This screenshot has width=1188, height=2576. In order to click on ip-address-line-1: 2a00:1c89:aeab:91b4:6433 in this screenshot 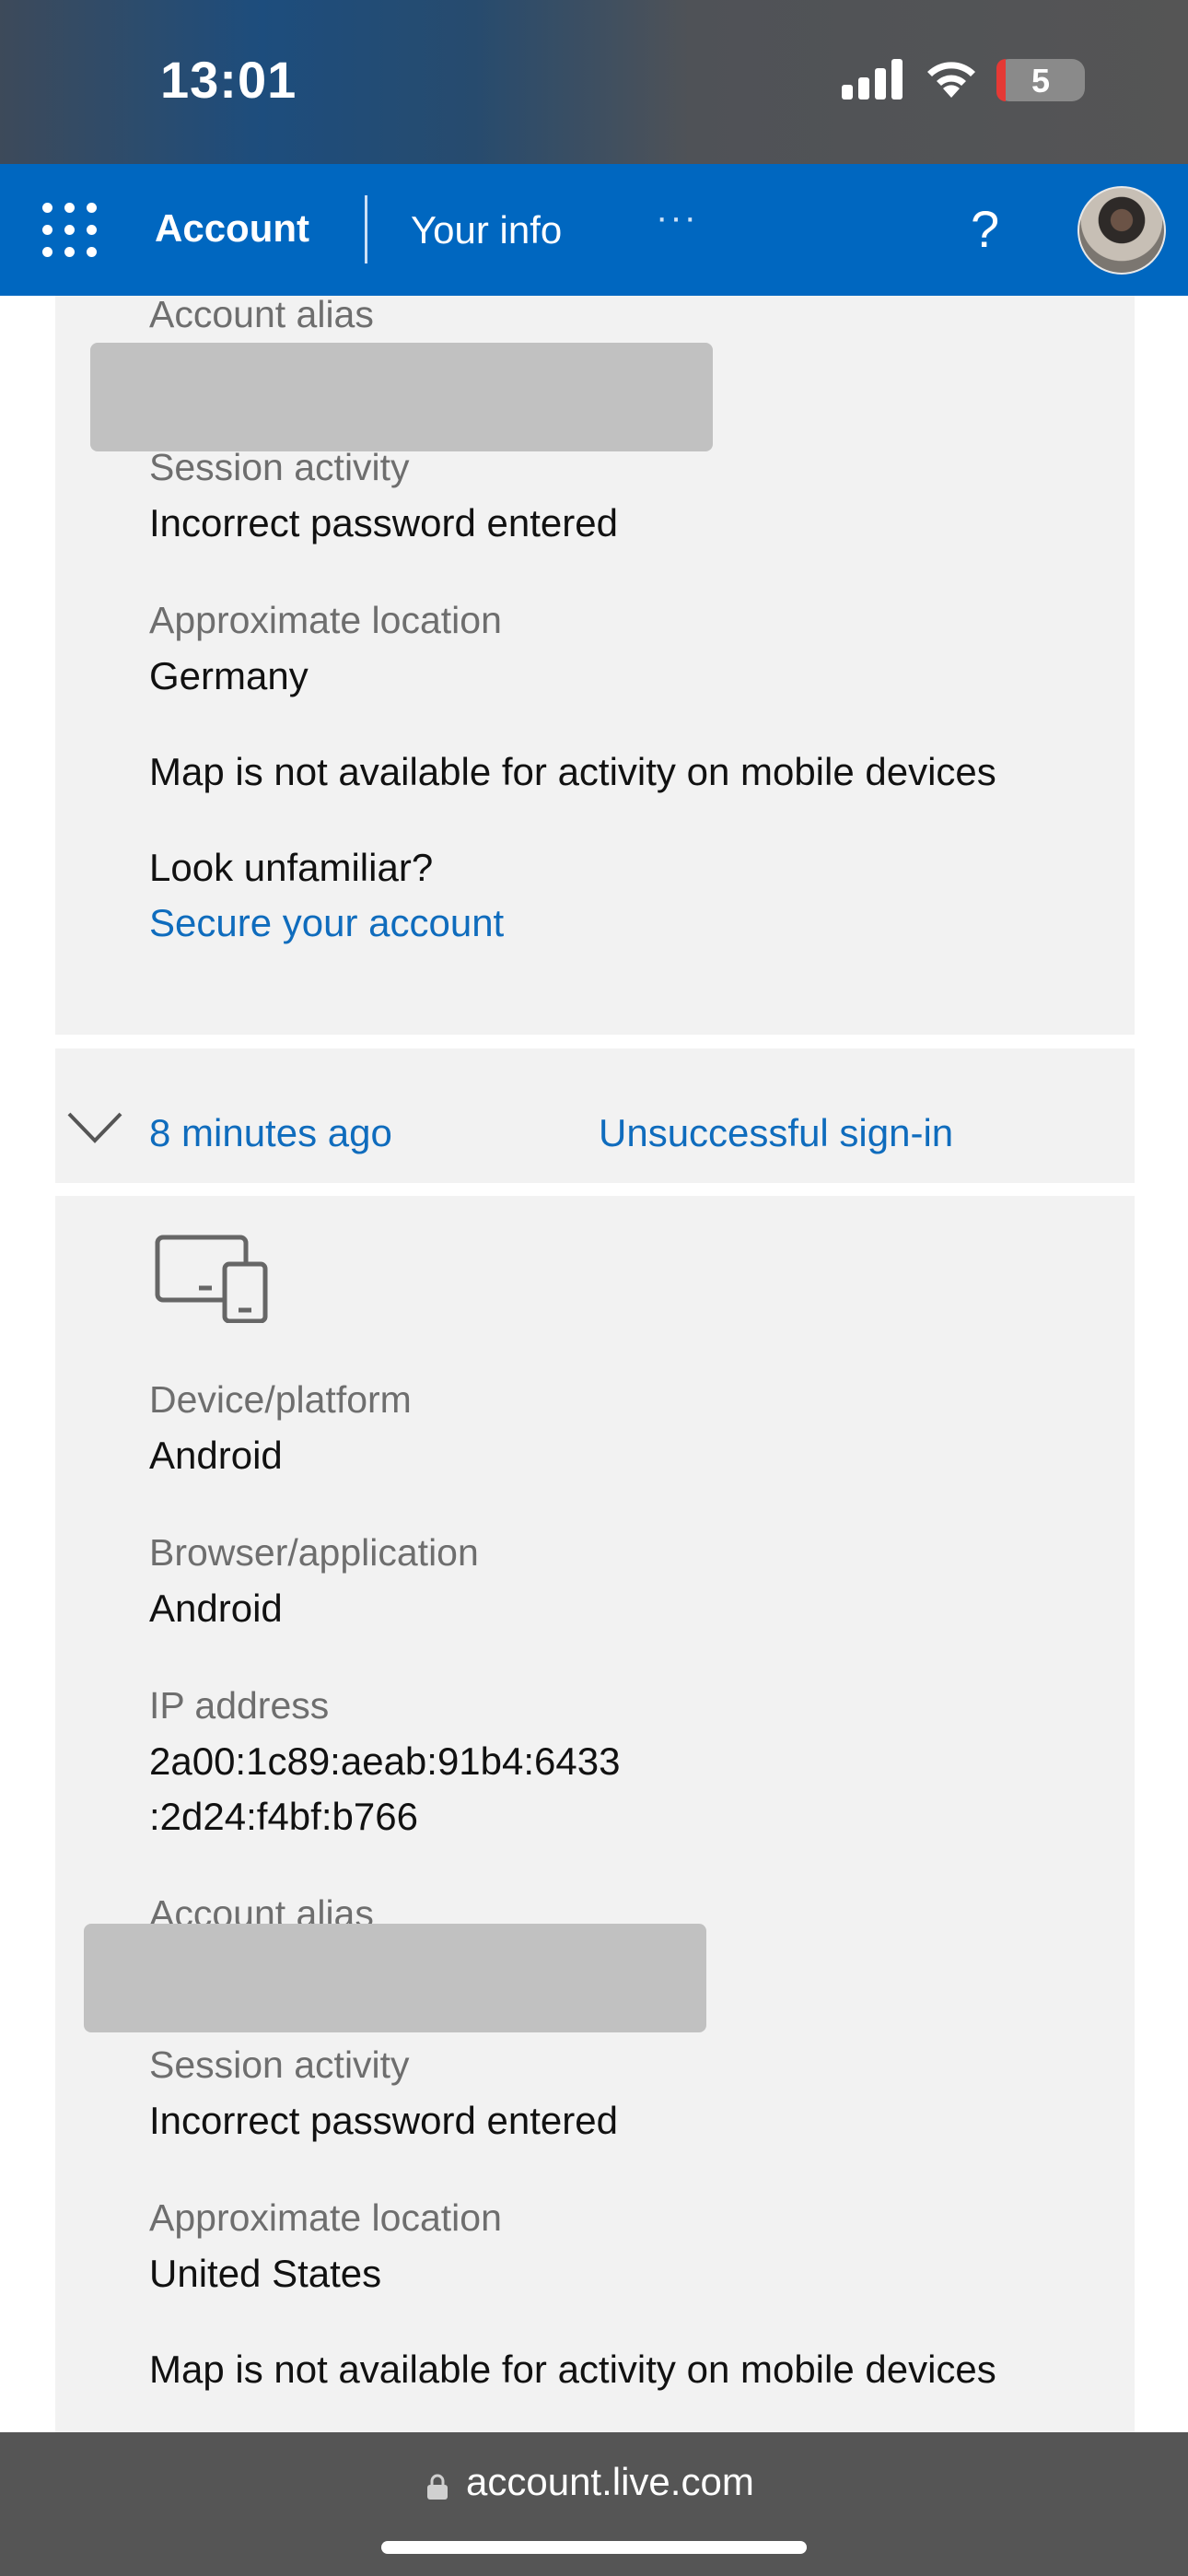, I will do `click(385, 1761)`.